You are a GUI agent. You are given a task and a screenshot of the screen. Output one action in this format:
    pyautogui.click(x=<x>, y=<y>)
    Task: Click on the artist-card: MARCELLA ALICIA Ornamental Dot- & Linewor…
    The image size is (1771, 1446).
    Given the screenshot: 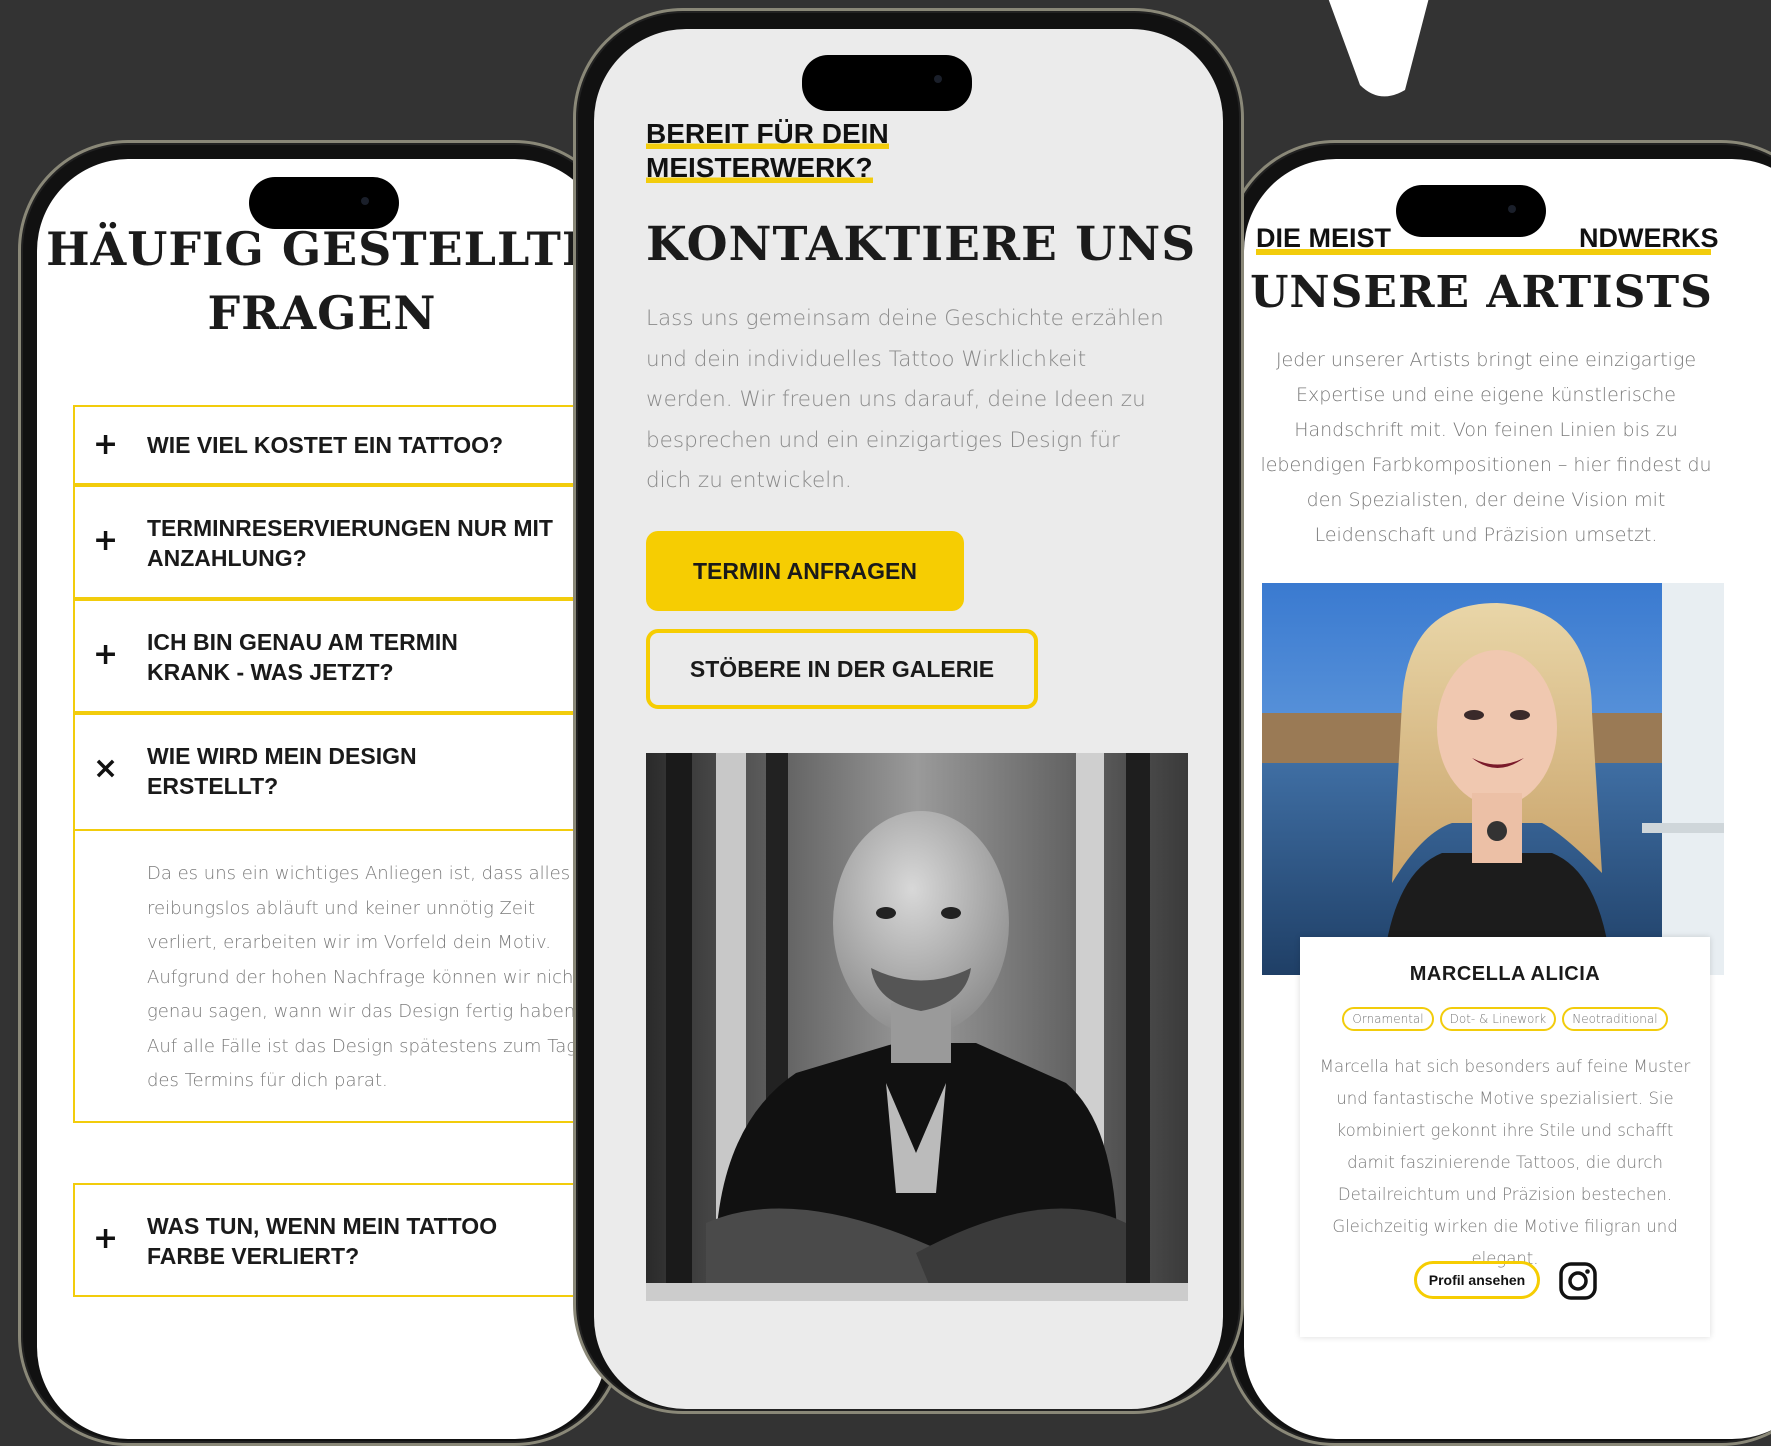 What is the action you would take?
    pyautogui.click(x=1505, y=1137)
    